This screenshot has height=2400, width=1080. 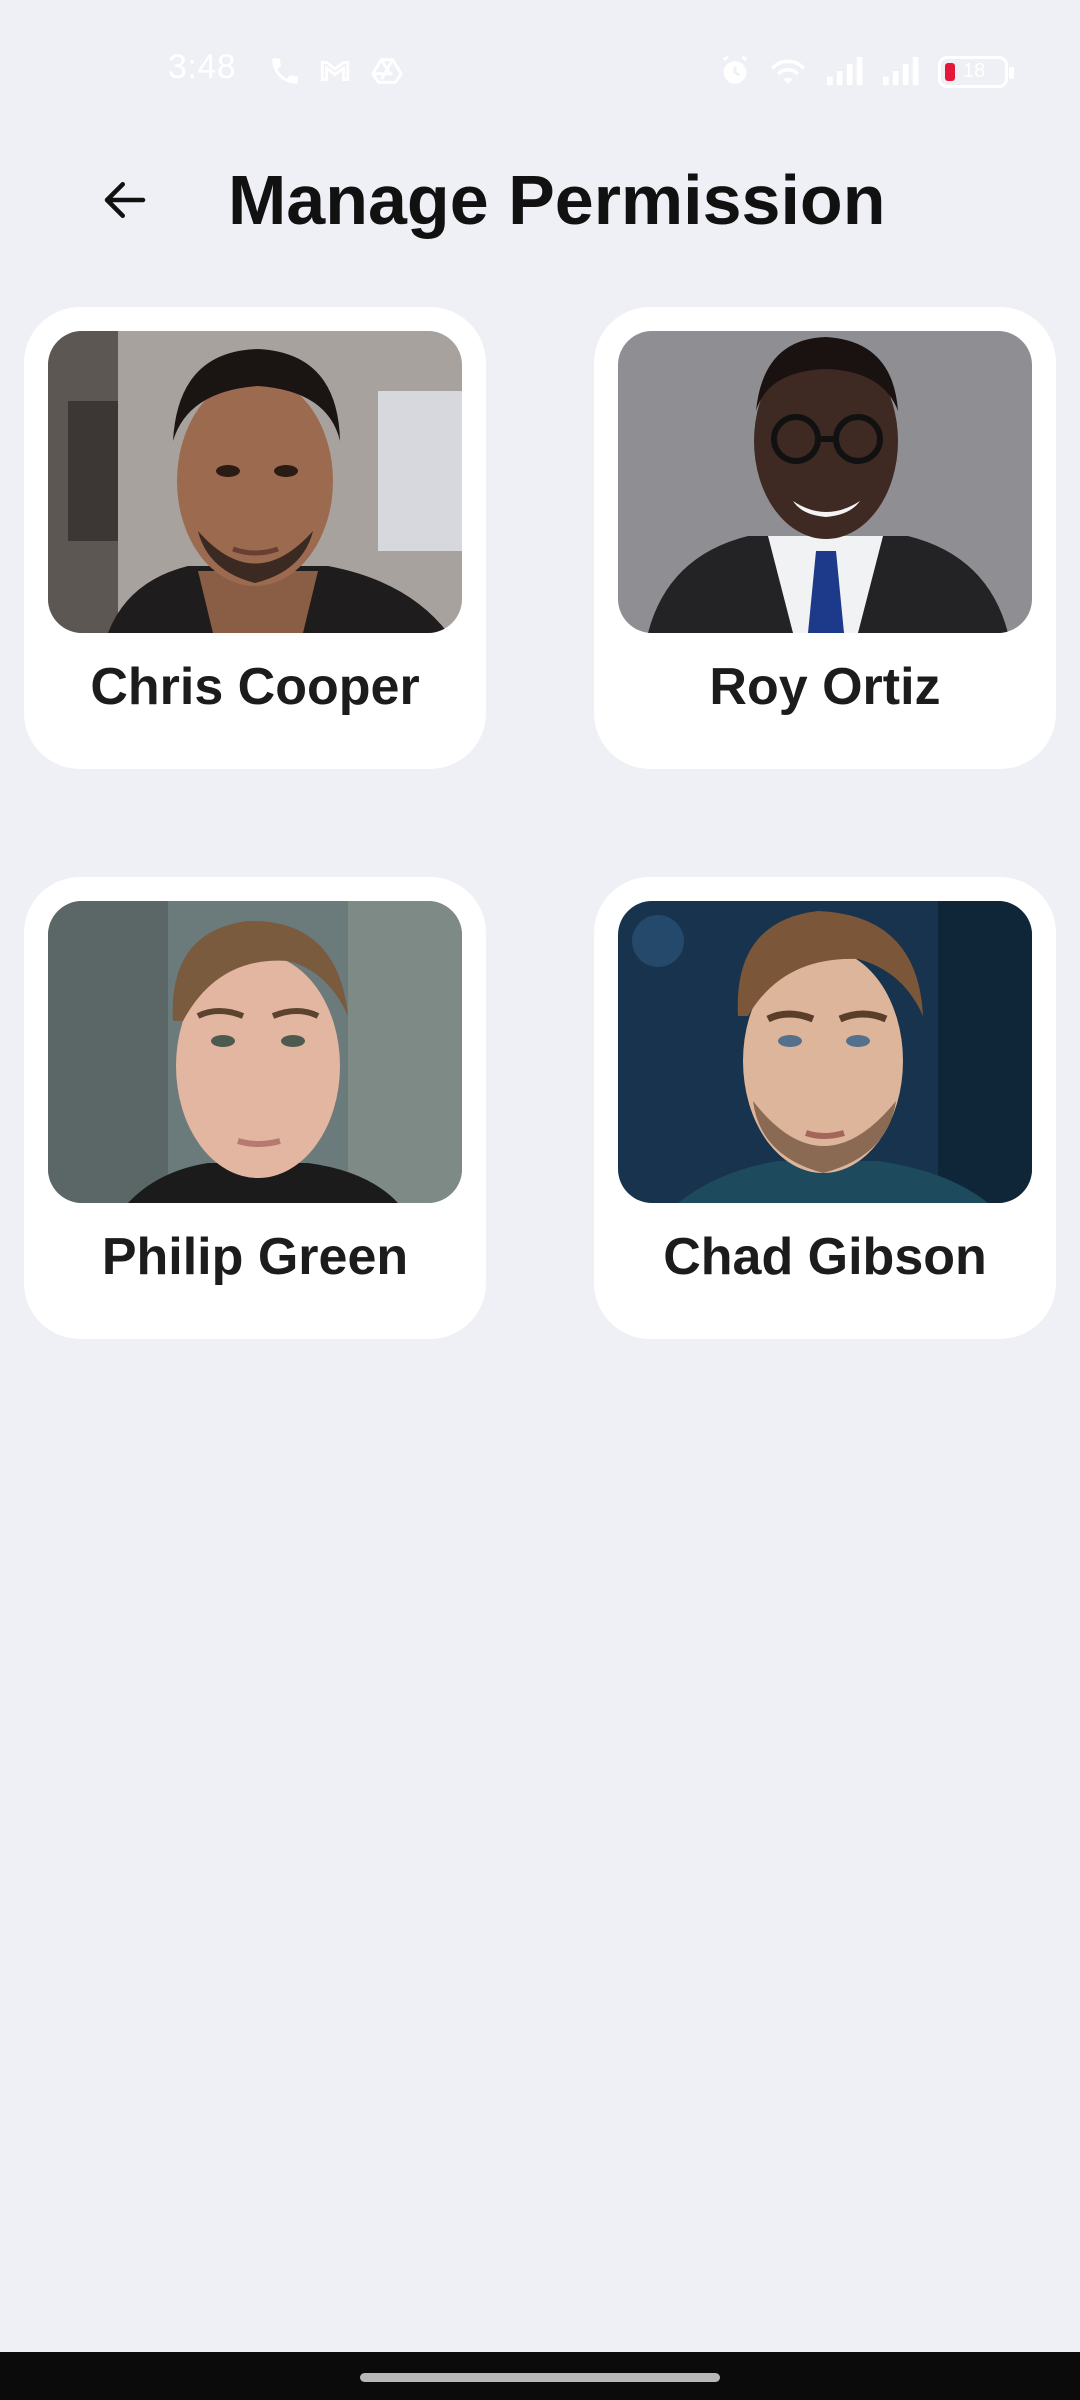 What do you see at coordinates (825, 1257) in the screenshot?
I see `user-name: Chad Gibson` at bounding box center [825, 1257].